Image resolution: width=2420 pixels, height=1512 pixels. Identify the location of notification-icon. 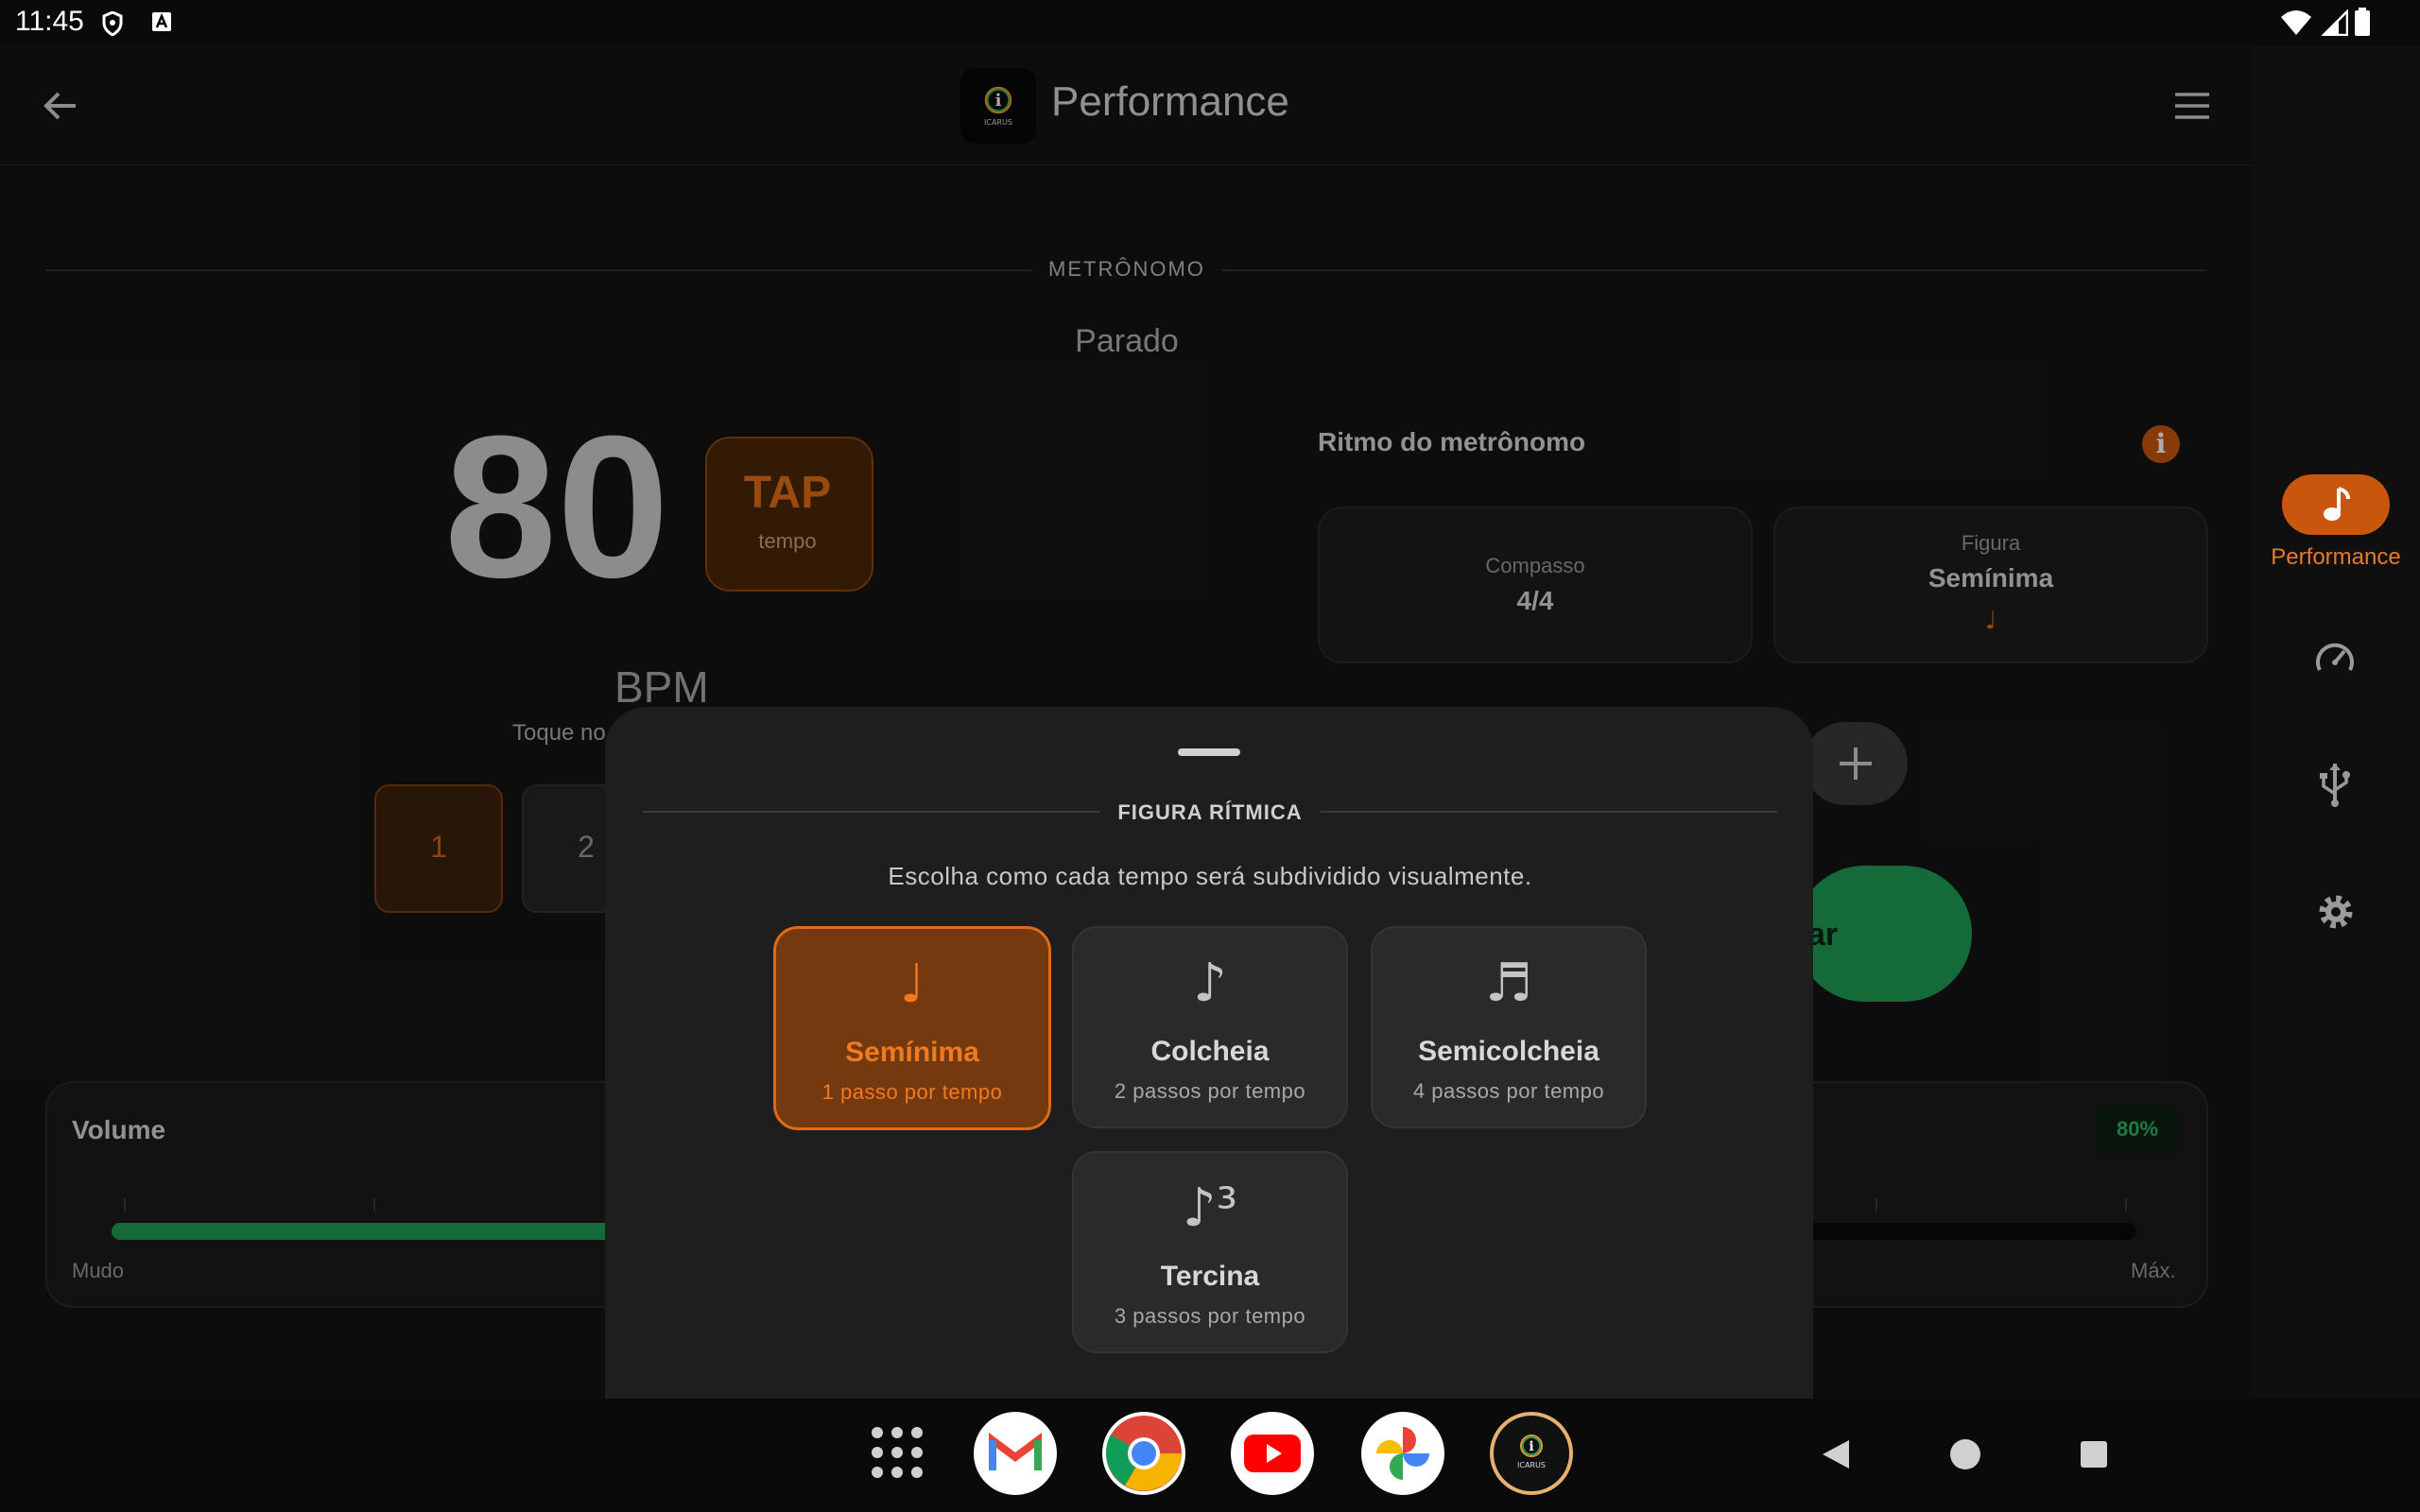
(161, 21).